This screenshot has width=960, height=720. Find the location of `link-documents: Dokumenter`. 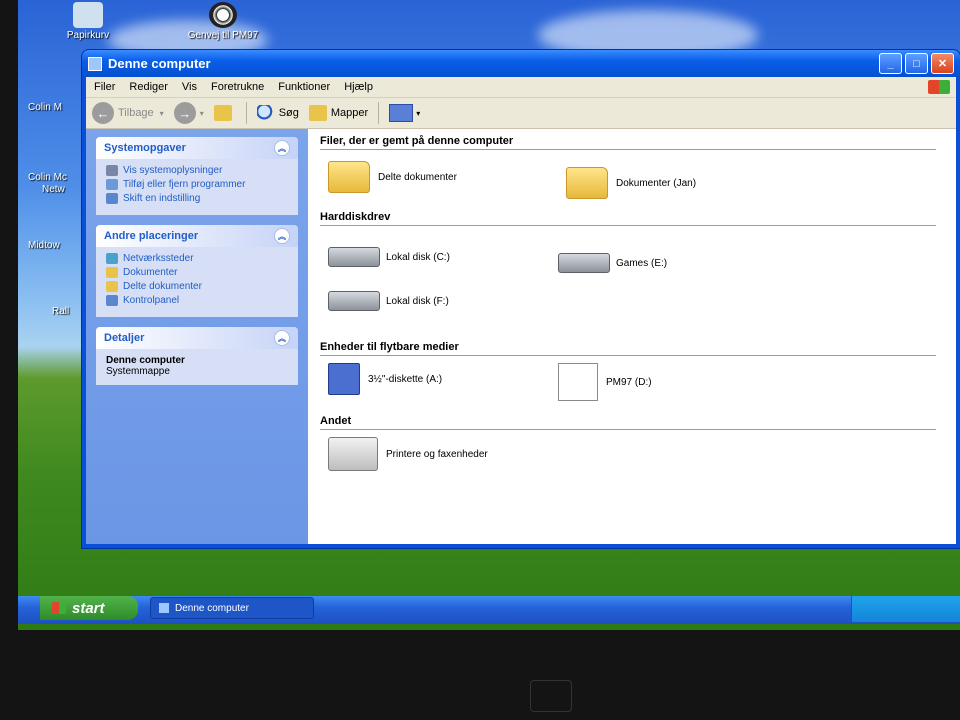

link-documents: Dokumenter is located at coordinates (197, 272).